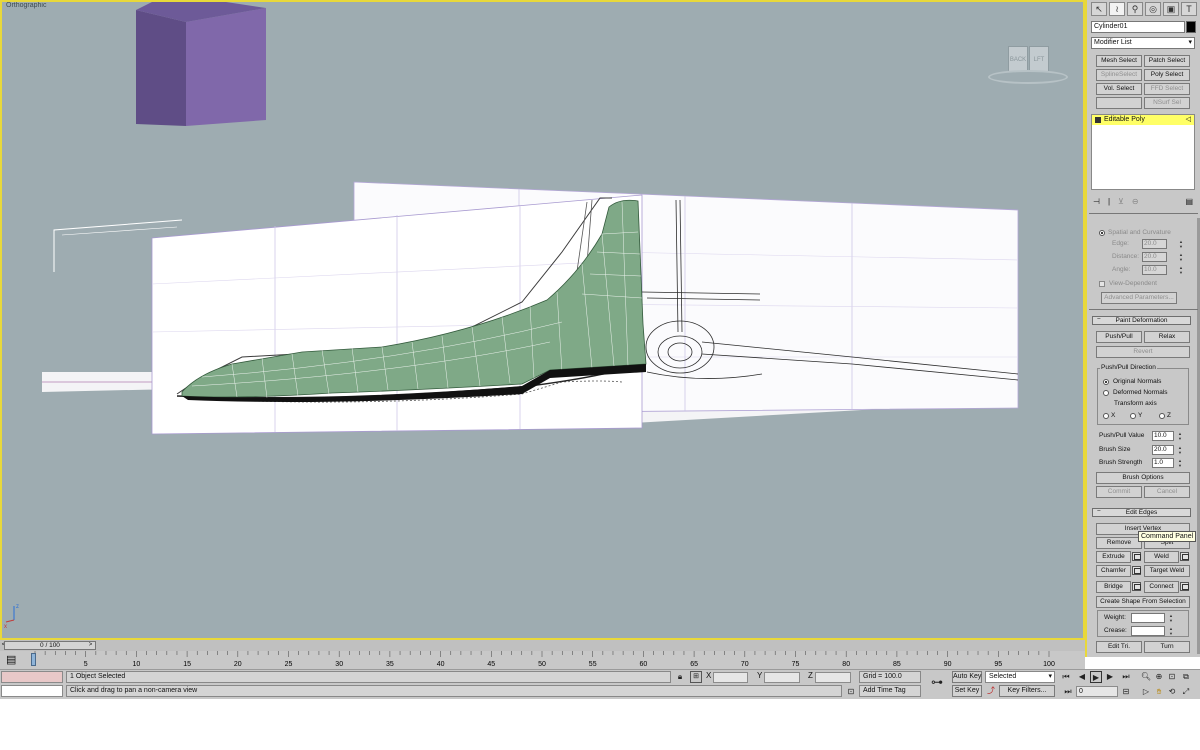  Describe the element at coordinates (1119, 337) in the screenshot. I see `push-pull-button: Push/Pull` at that location.